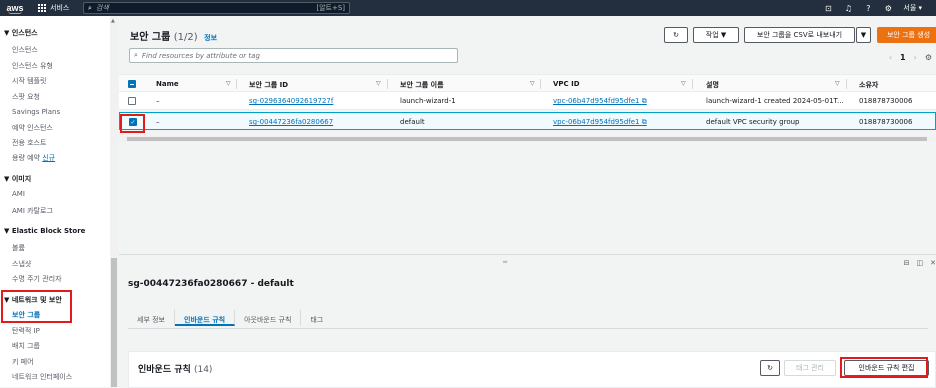  Describe the element at coordinates (90, 7) in the screenshot. I see `search-icon: ⌕` at that location.